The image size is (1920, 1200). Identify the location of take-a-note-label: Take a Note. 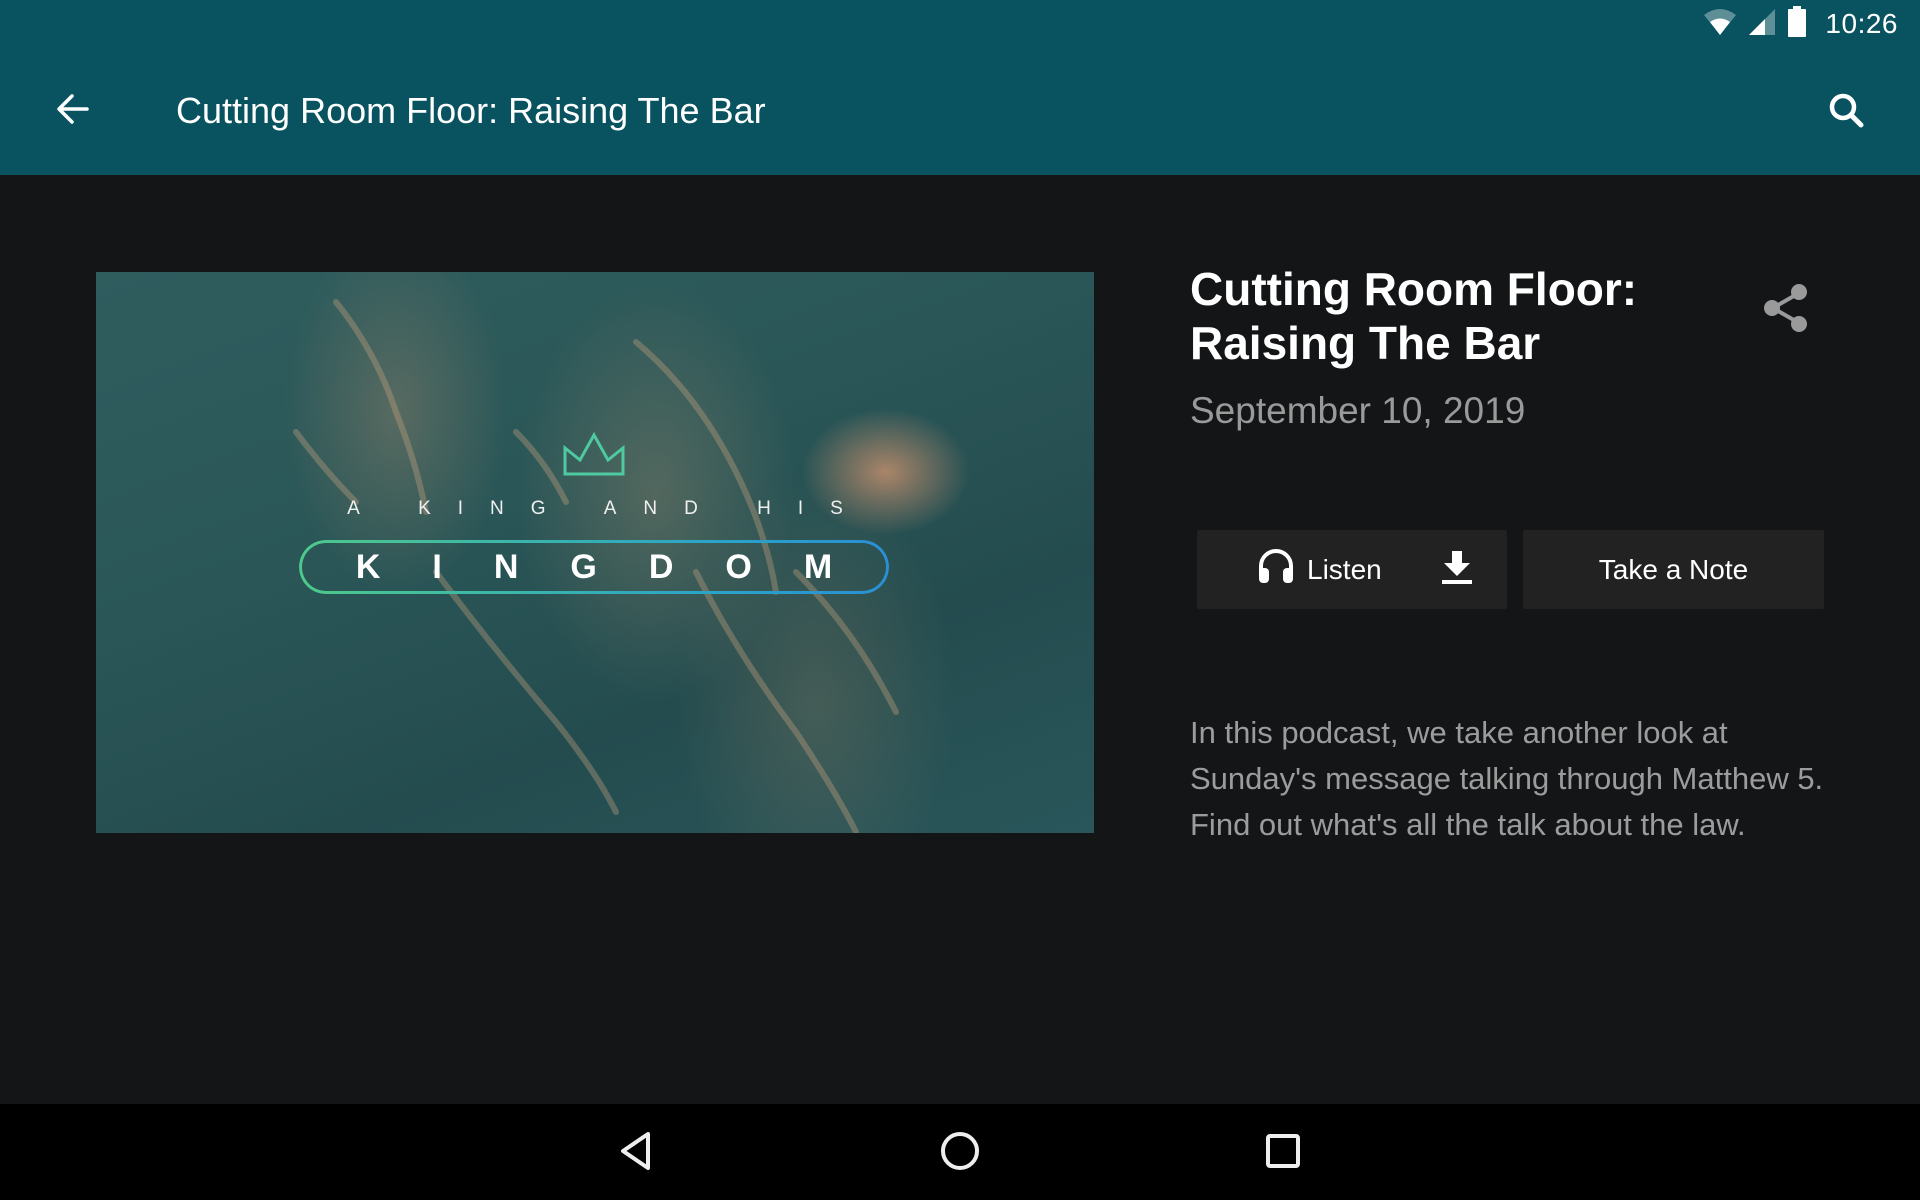
(1673, 569).